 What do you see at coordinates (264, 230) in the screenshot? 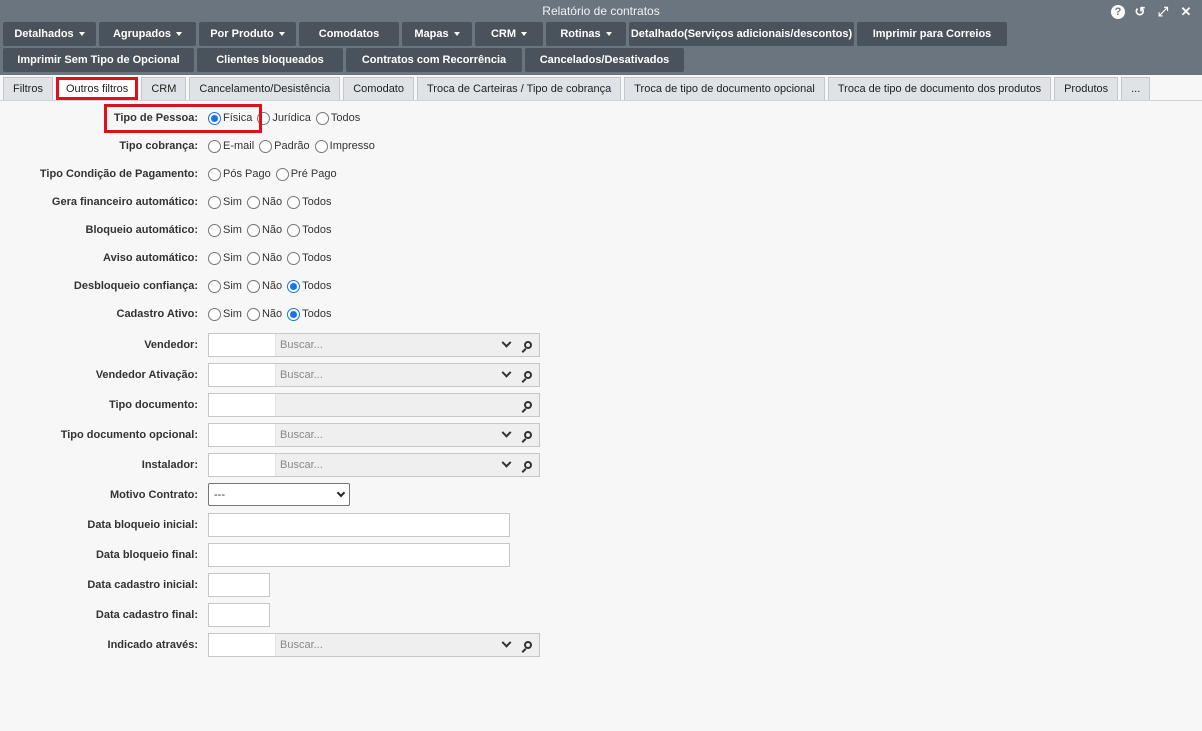
I see `radio-bloqueio-automatico-nao: Não` at bounding box center [264, 230].